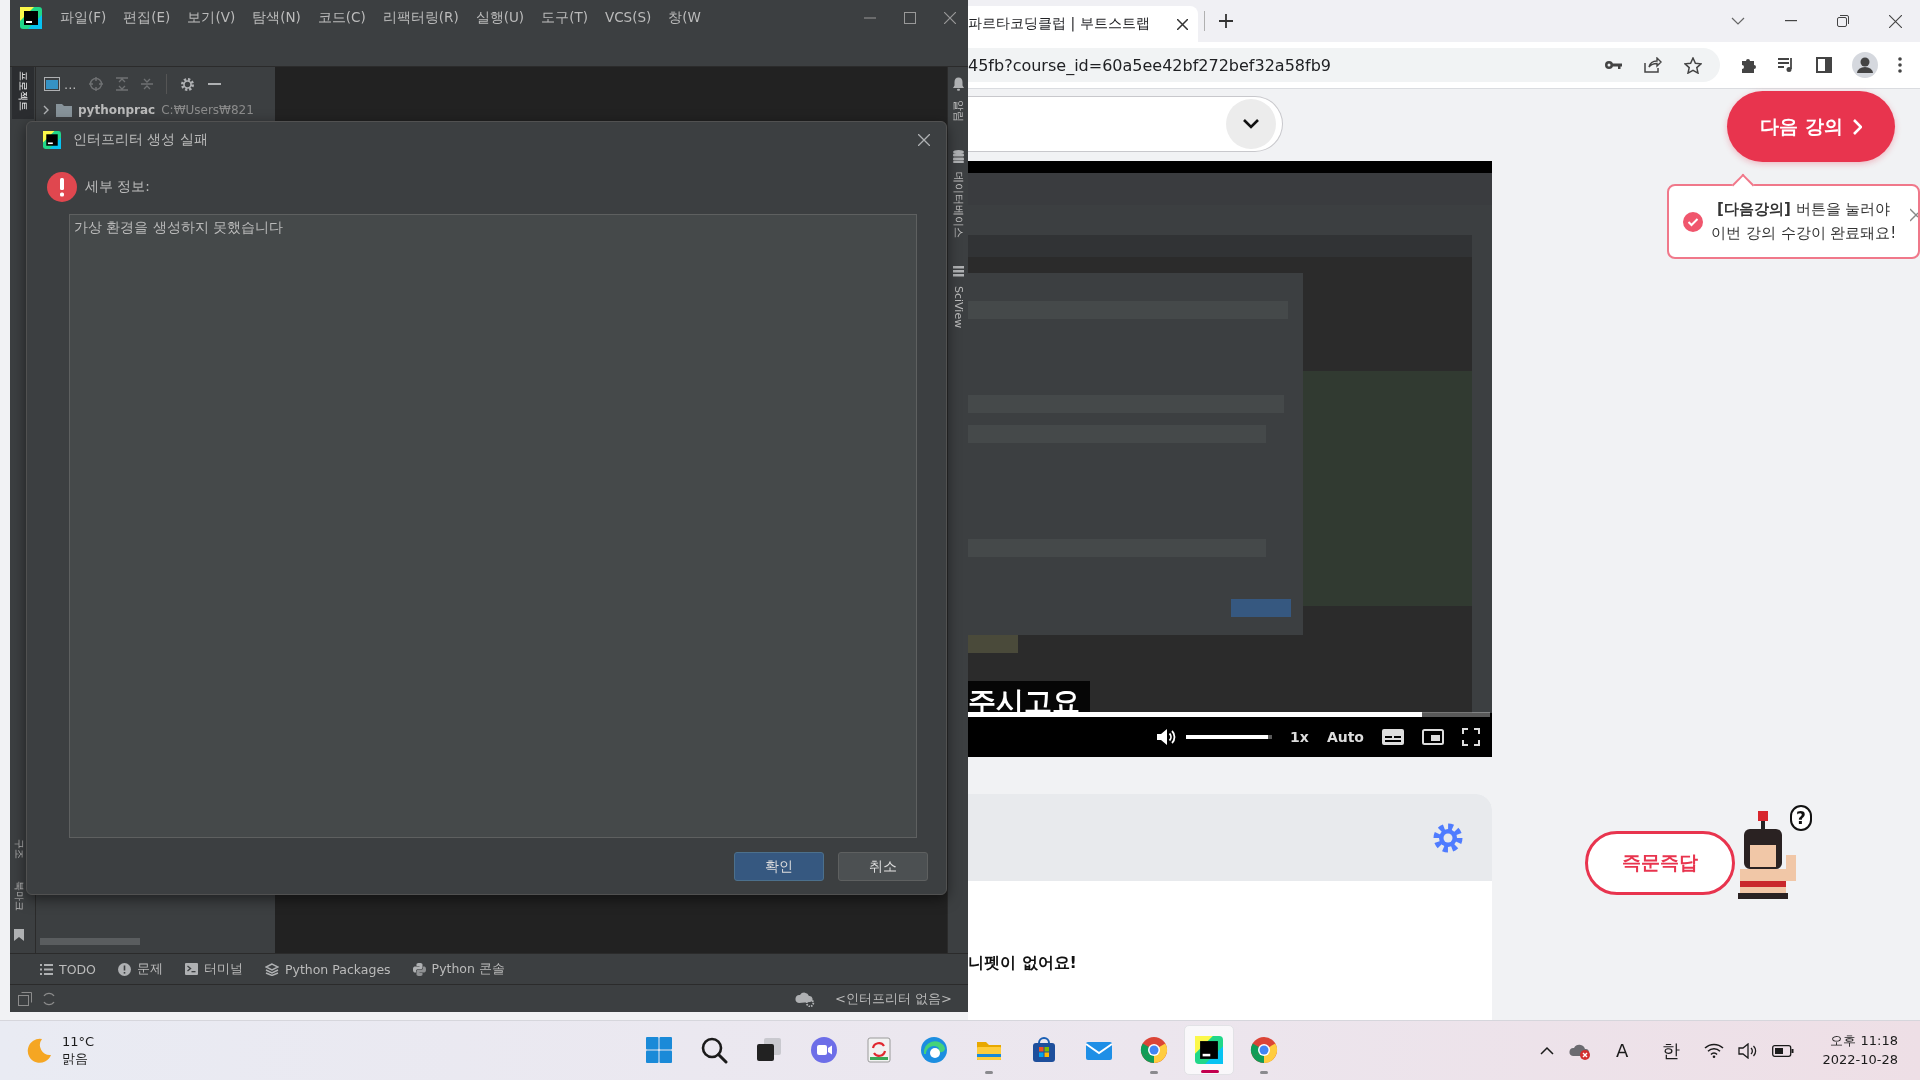 This screenshot has width=1920, height=1080. I want to click on pycharm-logo-icon, so click(31, 18).